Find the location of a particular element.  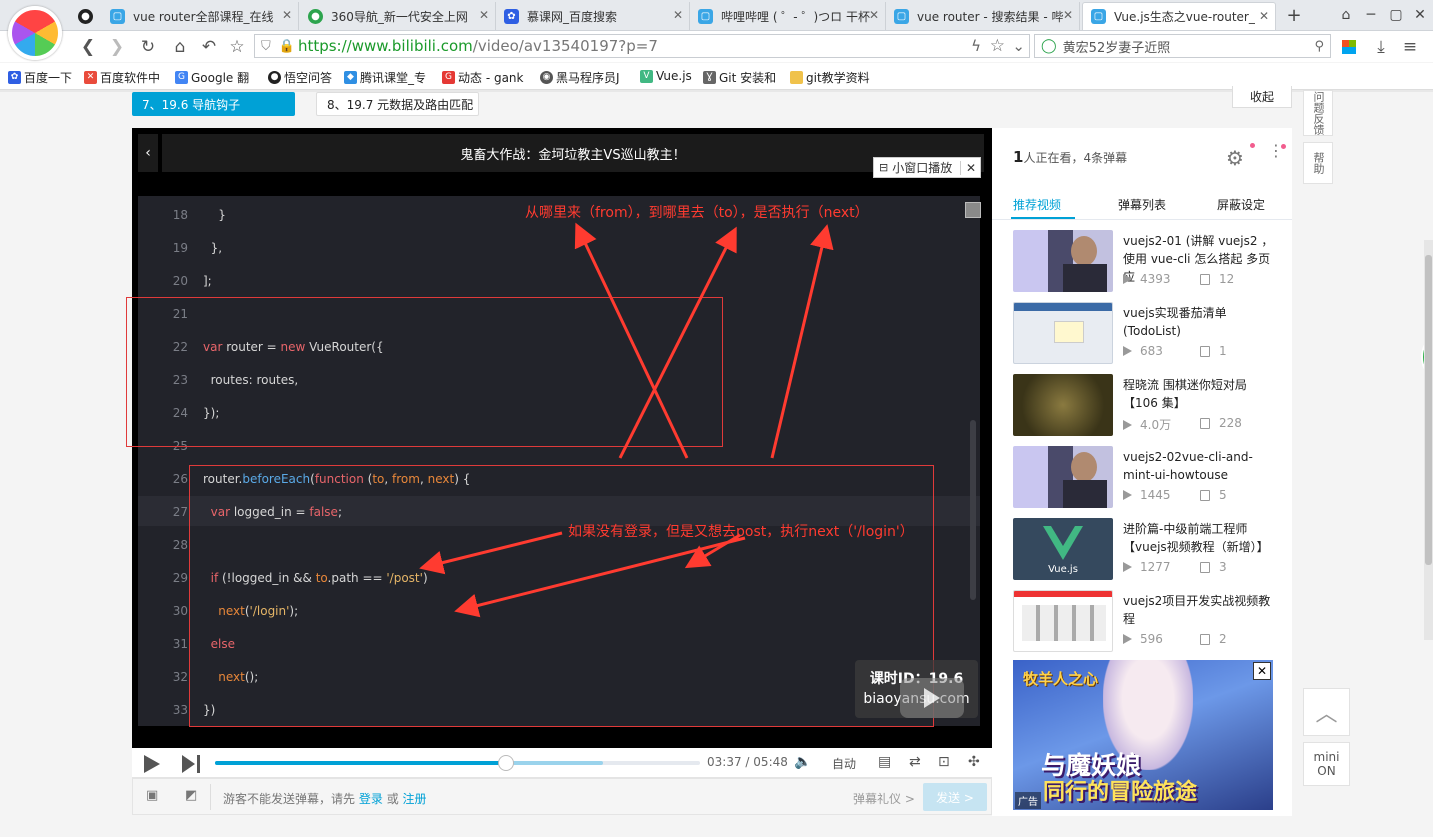

list-item: vuejs2项目开发实战视频教程 596 2 is located at coordinates (1148, 621).